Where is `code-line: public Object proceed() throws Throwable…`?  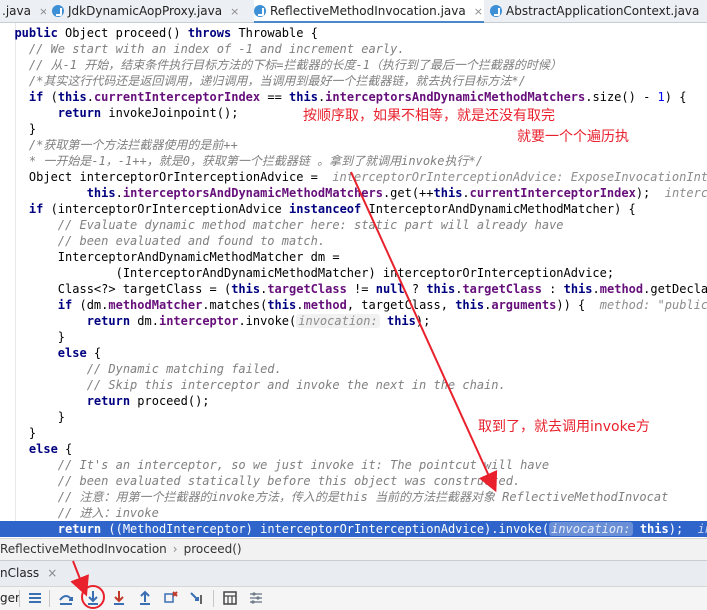
code-line: public Object proceed() throws Throwable… is located at coordinates (353, 33).